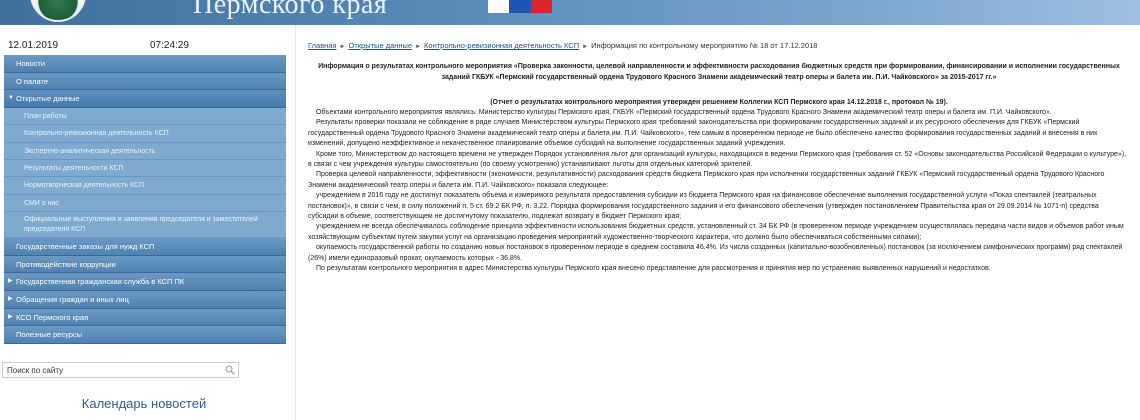 This screenshot has width=1140, height=420. What do you see at coordinates (11, 98) in the screenshot?
I see `chevron-down-icon: ▼` at bounding box center [11, 98].